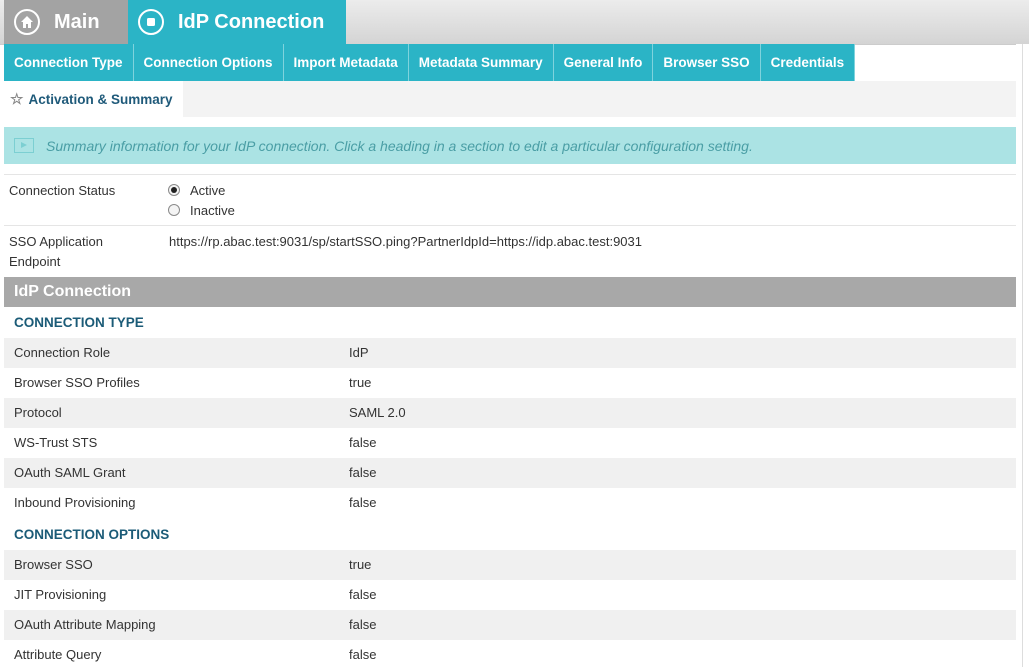  What do you see at coordinates (151, 22) in the screenshot?
I see `stop-icon` at bounding box center [151, 22].